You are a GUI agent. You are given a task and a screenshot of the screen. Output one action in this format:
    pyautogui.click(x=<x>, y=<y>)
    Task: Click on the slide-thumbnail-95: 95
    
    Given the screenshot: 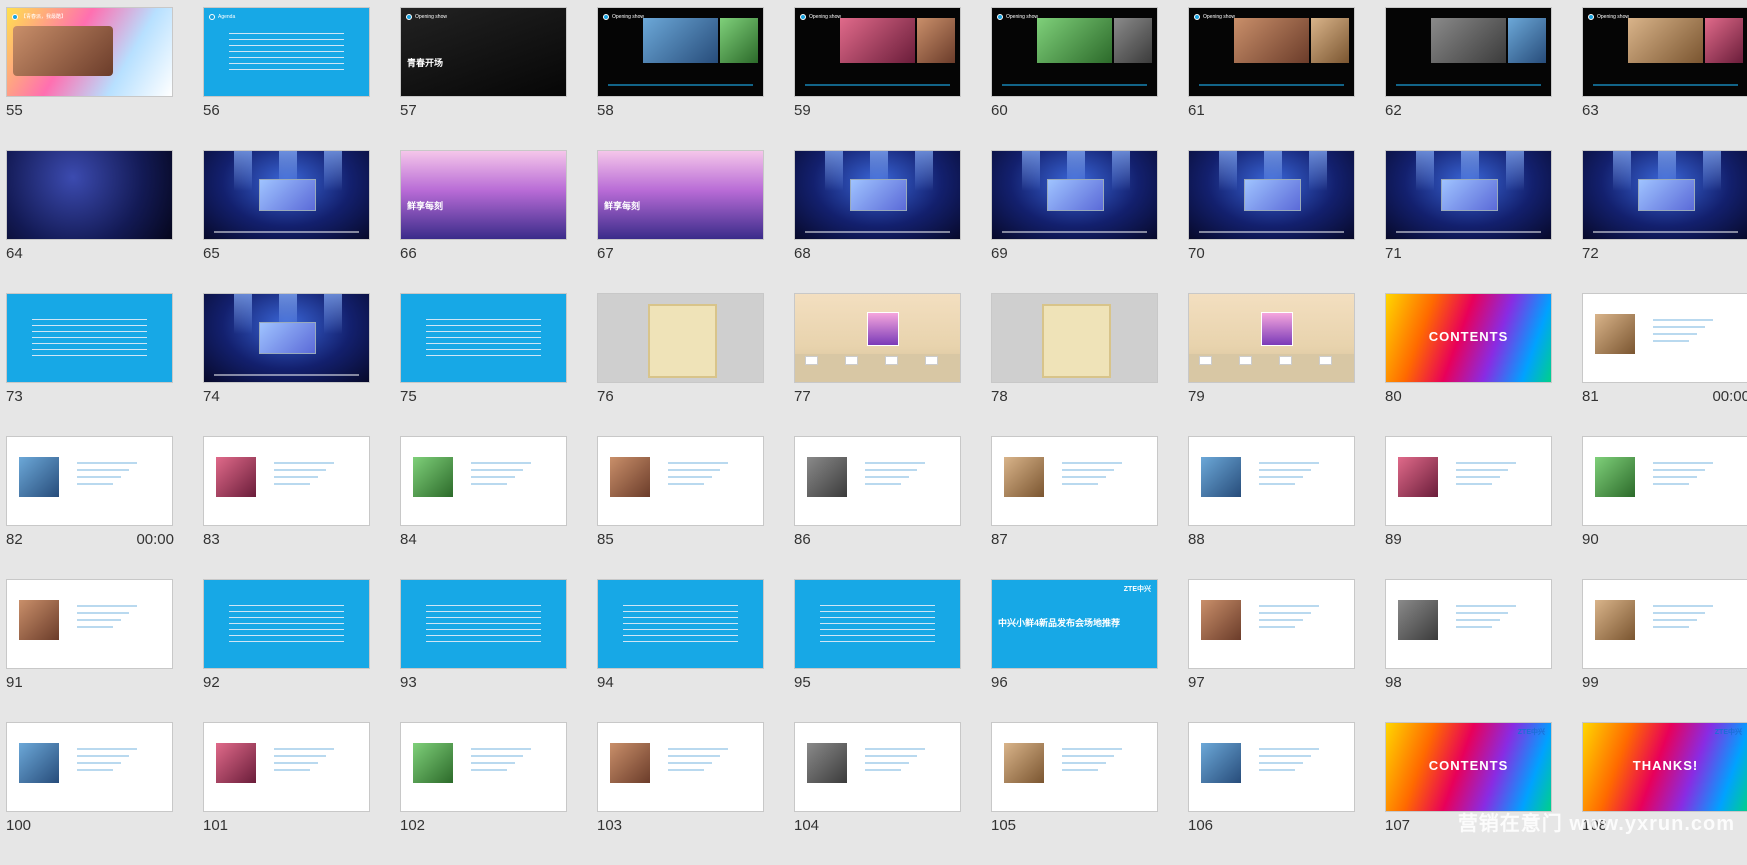 What is the action you would take?
    pyautogui.click(x=878, y=650)
    